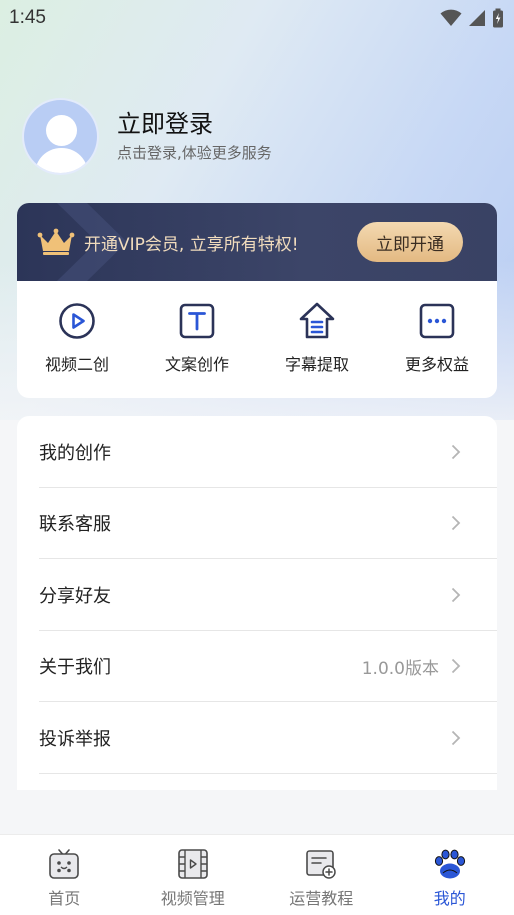  I want to click on menu-item-label: 关于我们, so click(75, 668).